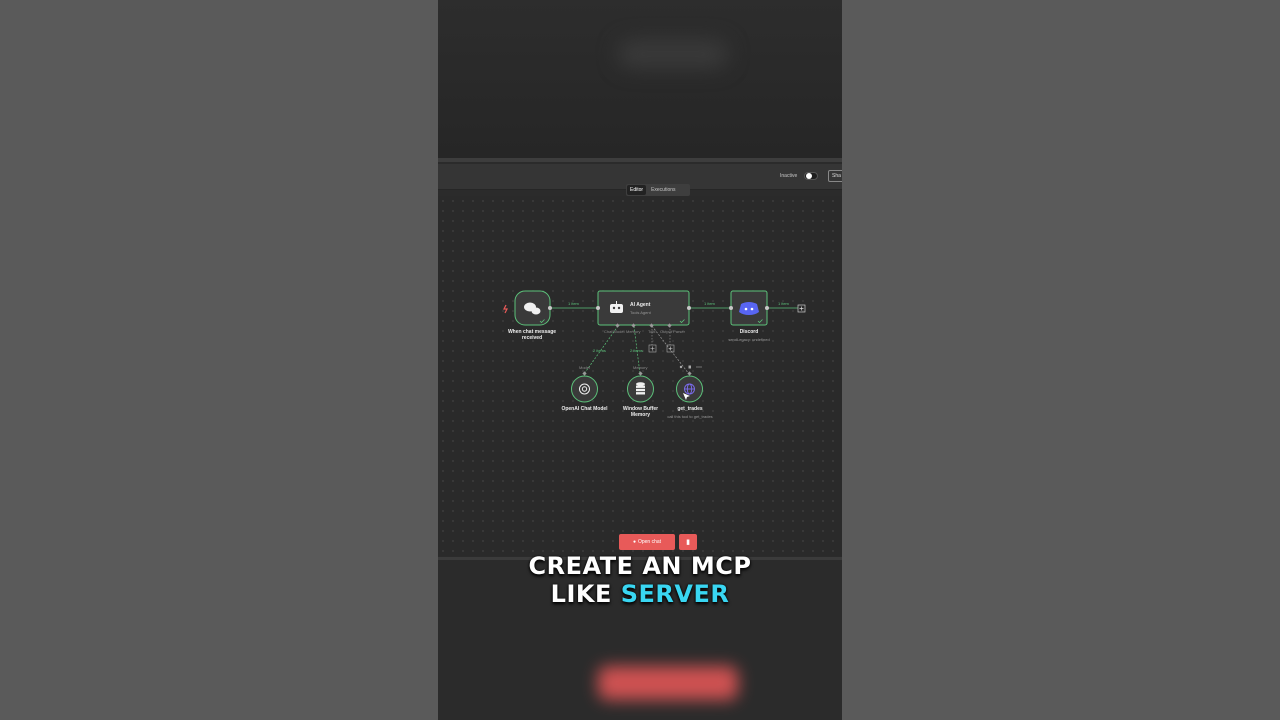  Describe the element at coordinates (527, 308) in the screenshot. I see `trigger-node` at that location.